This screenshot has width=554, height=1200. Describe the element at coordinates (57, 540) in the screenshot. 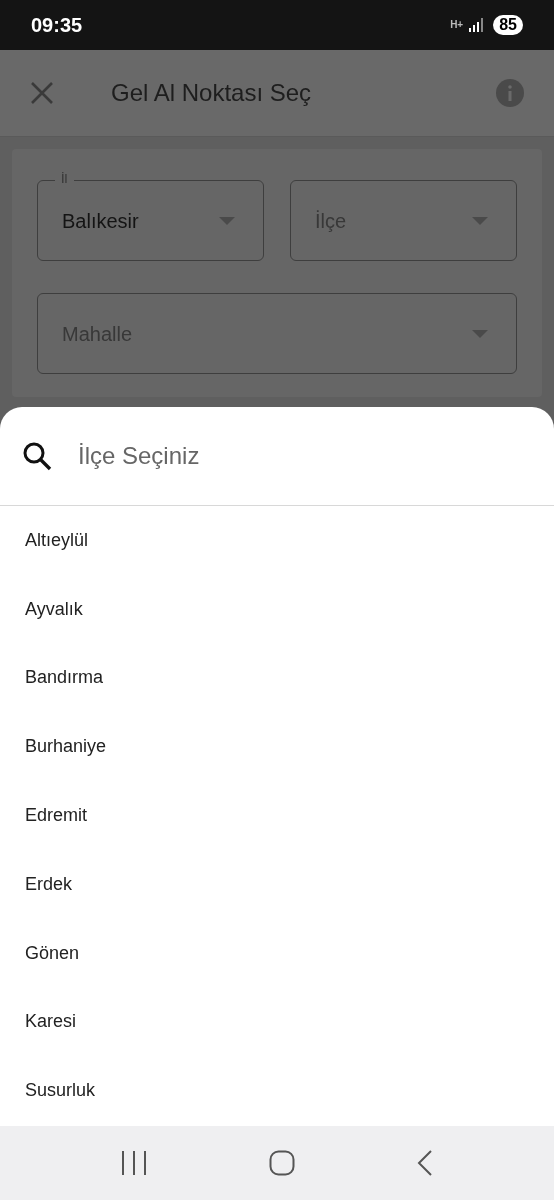

I see `district-item: Altıeylül` at that location.